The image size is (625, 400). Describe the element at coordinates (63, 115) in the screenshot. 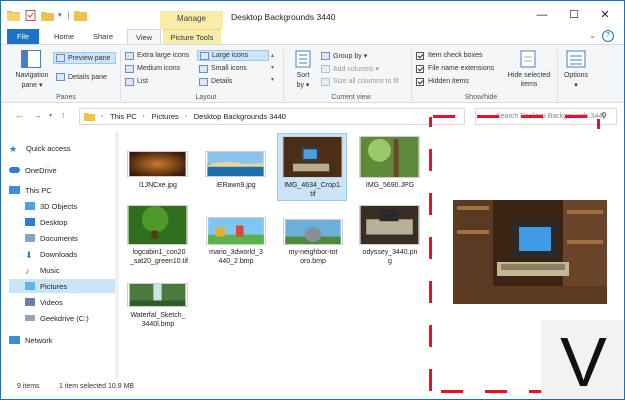

I see `up-arrow-icon: ↑` at that location.